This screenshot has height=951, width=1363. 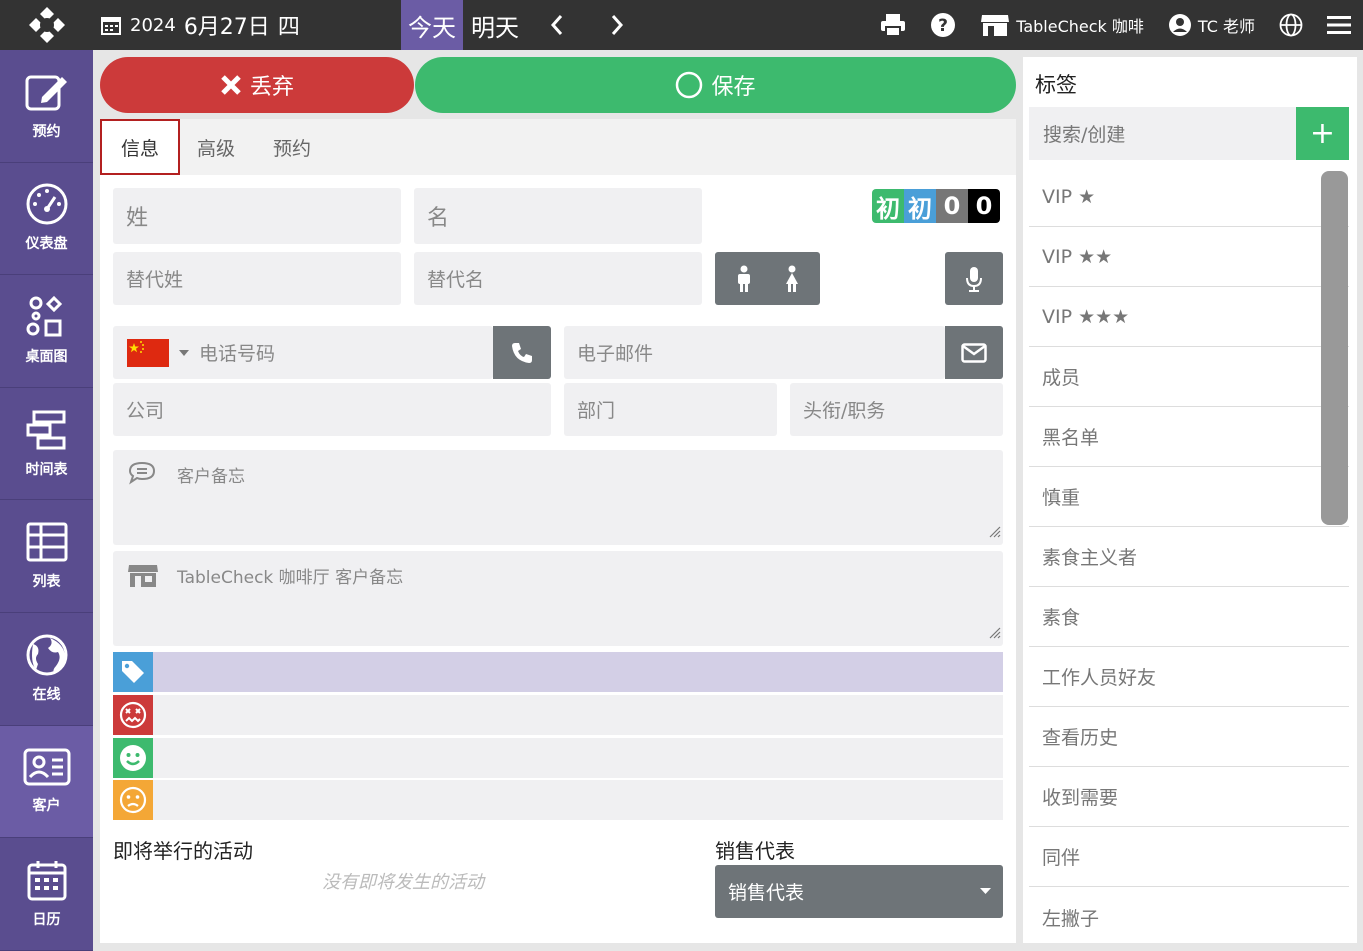 I want to click on tag-item: 素食主义者, so click(x=1189, y=557).